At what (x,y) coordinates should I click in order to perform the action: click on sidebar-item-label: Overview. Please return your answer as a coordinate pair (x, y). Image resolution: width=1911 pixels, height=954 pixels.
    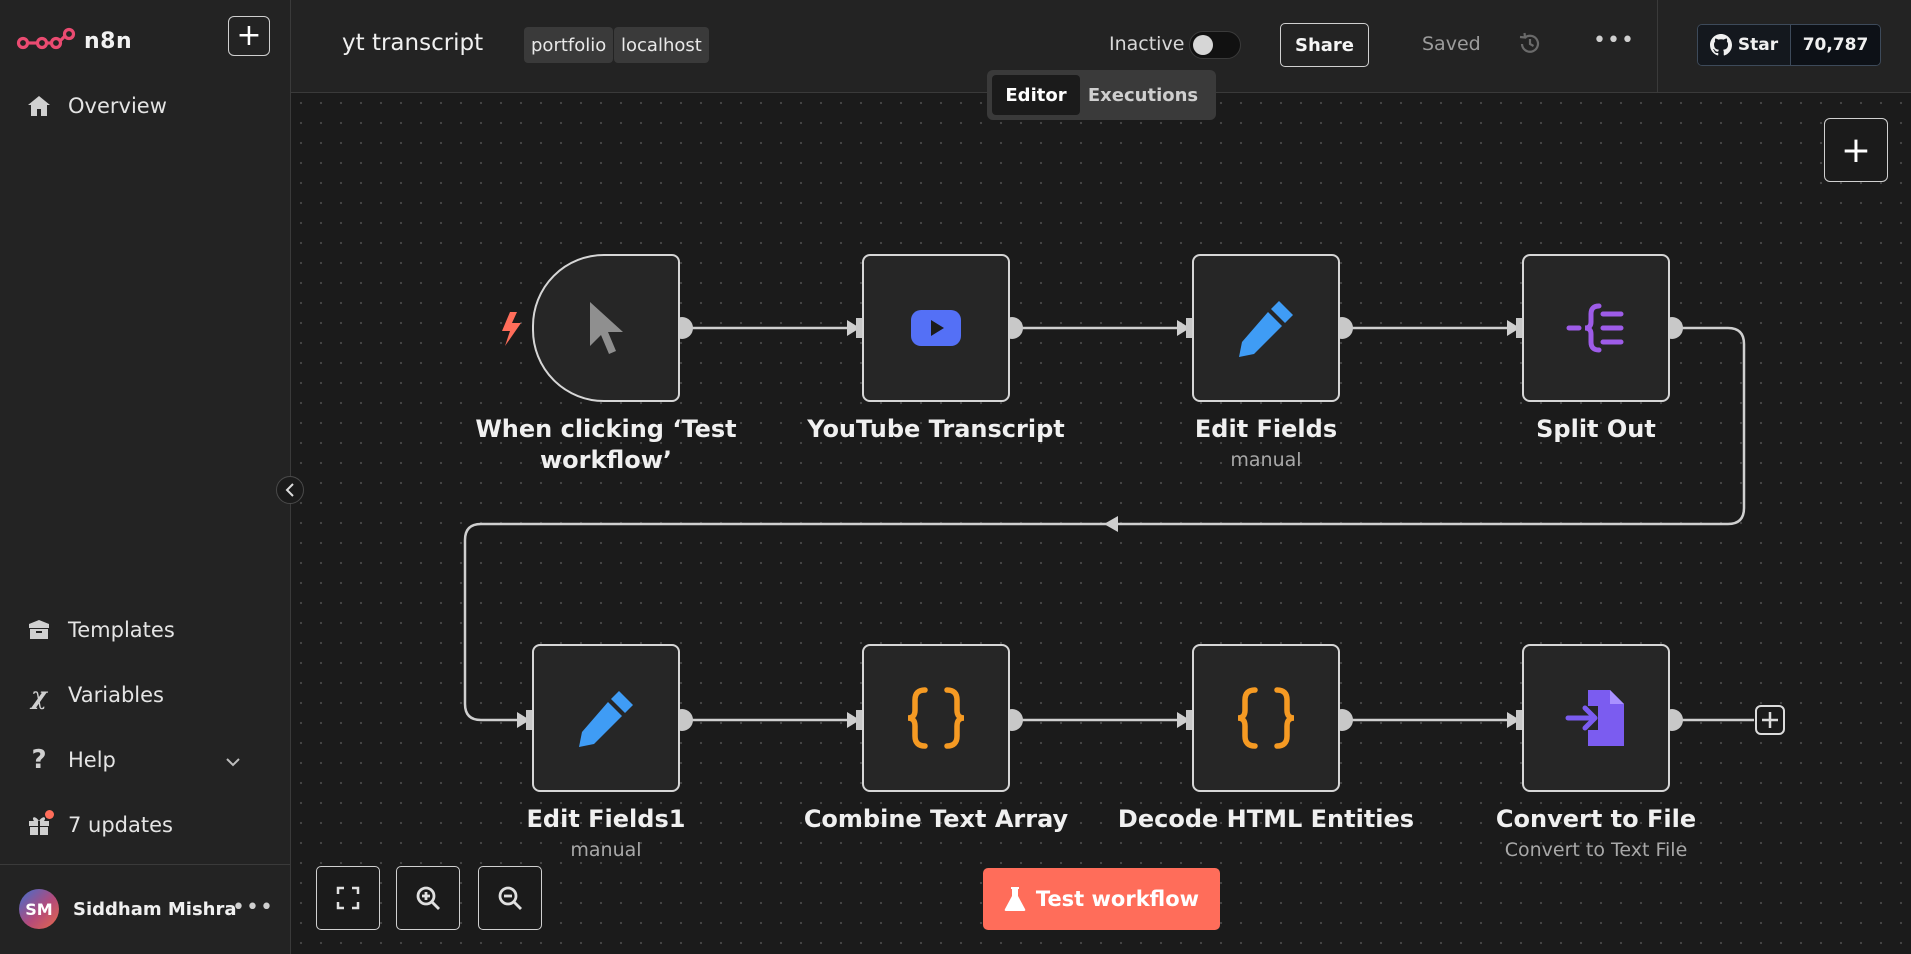
    Looking at the image, I should click on (117, 106).